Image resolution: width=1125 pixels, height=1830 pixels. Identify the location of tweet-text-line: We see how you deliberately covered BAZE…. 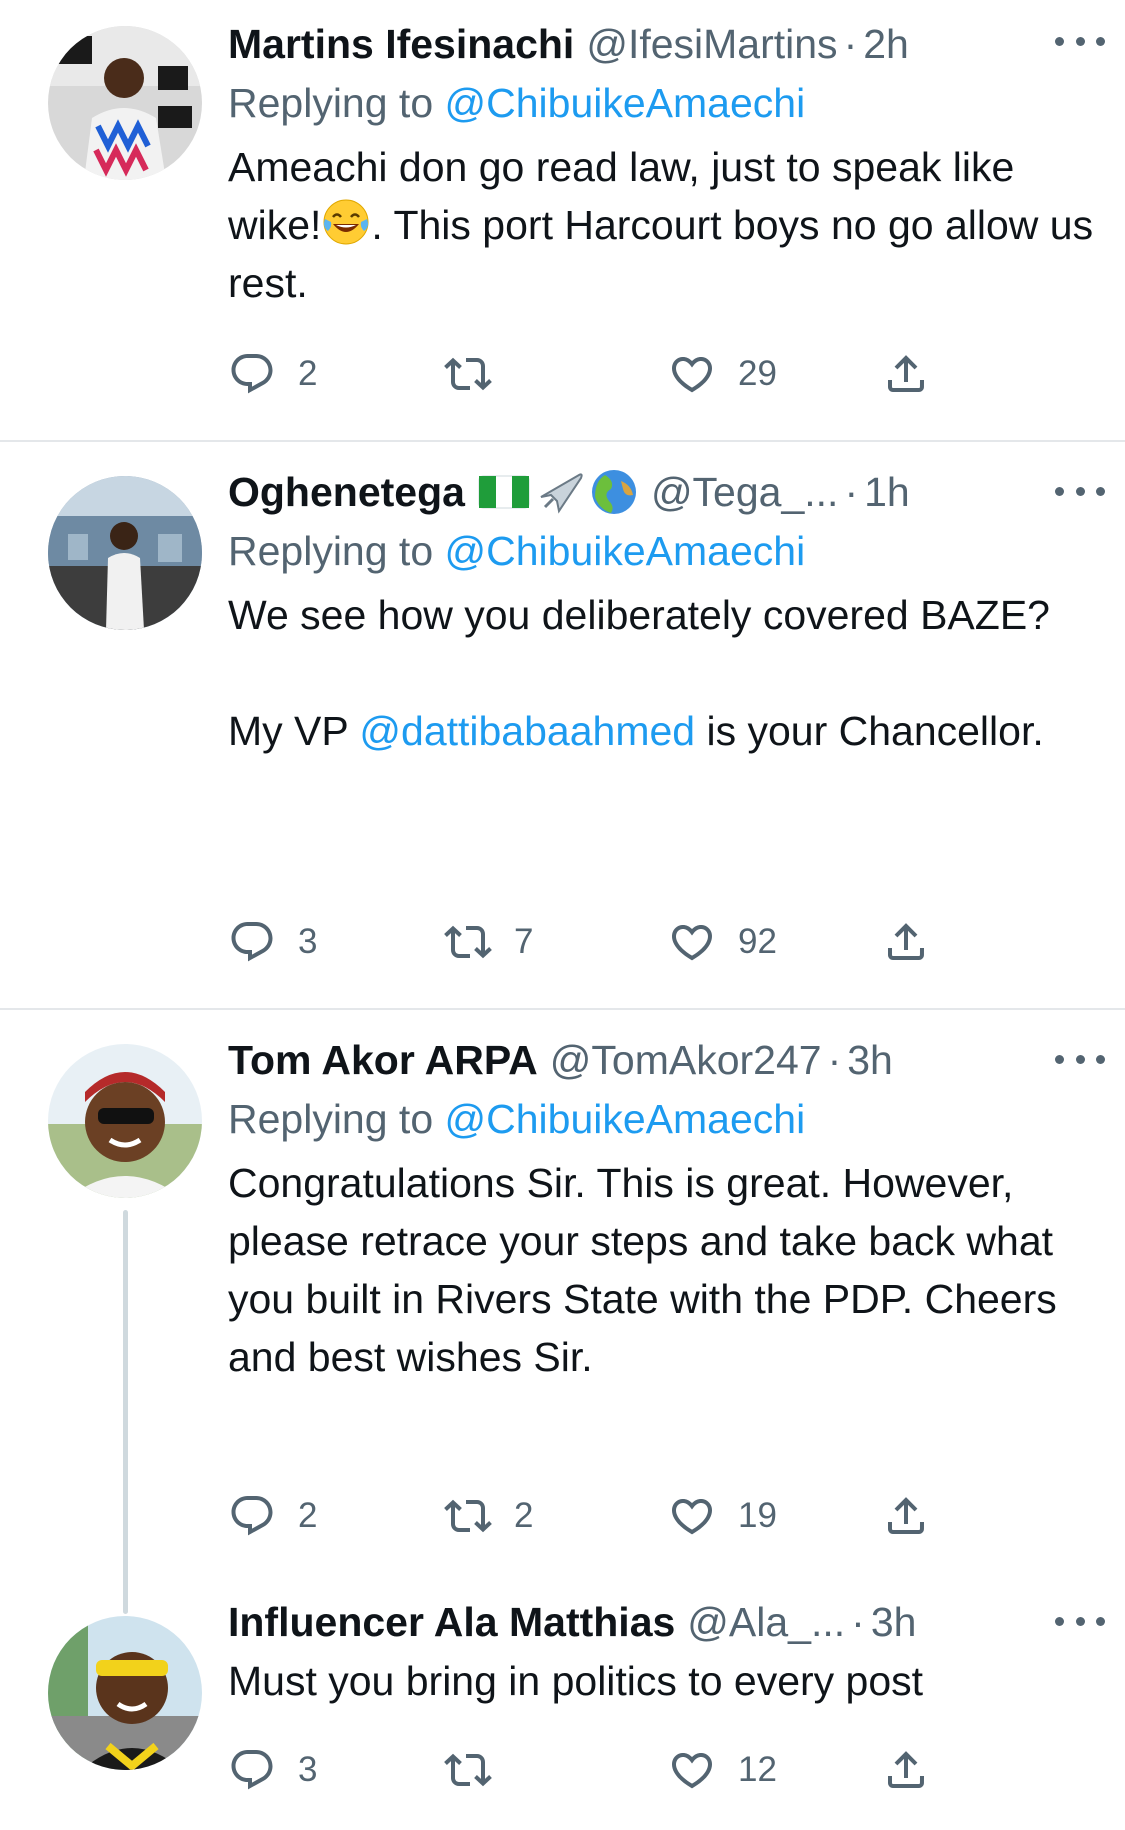
(639, 615).